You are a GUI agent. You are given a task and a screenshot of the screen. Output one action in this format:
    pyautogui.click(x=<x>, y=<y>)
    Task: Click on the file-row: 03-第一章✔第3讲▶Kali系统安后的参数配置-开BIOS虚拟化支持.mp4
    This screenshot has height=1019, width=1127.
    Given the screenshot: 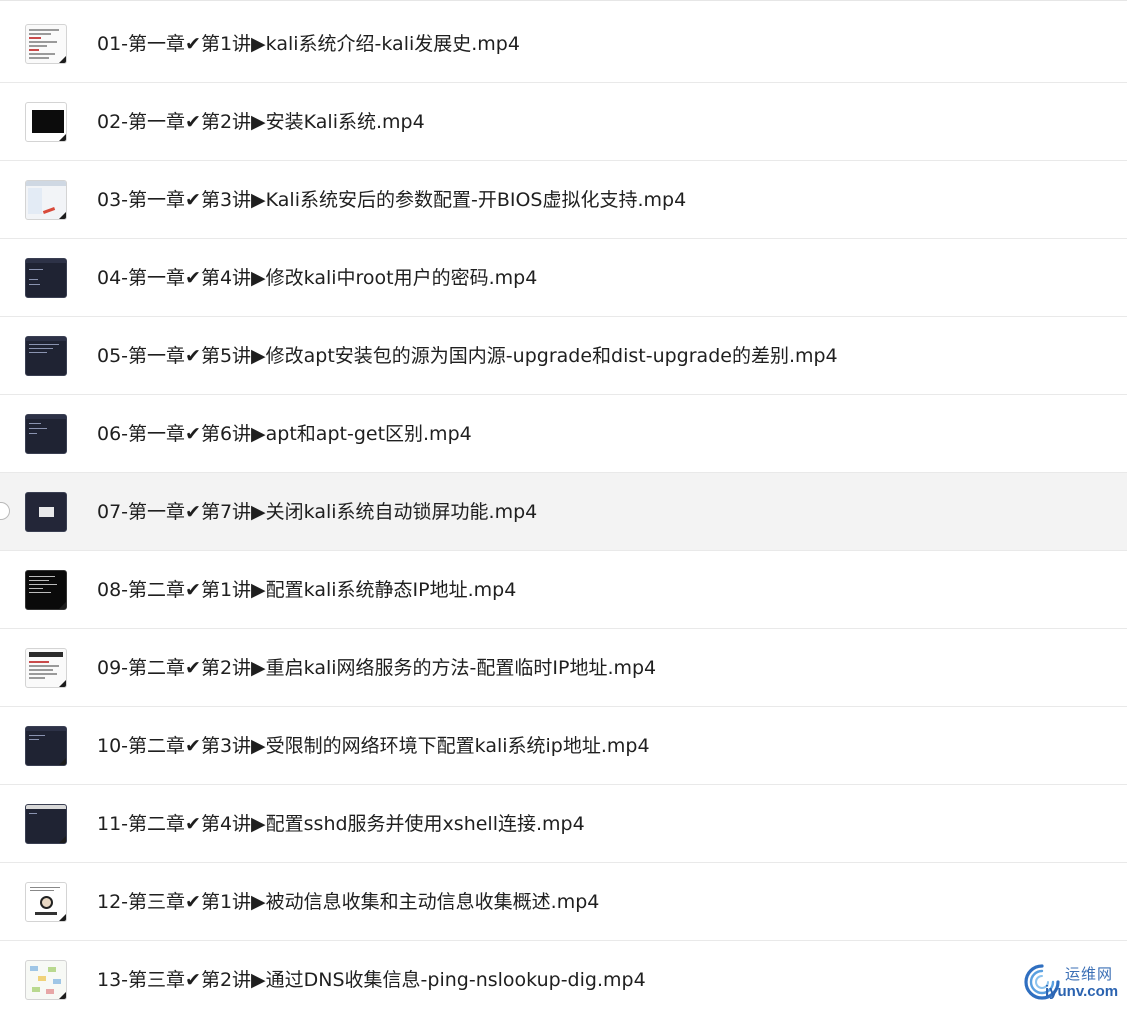 What is the action you would take?
    pyautogui.click(x=563, y=200)
    